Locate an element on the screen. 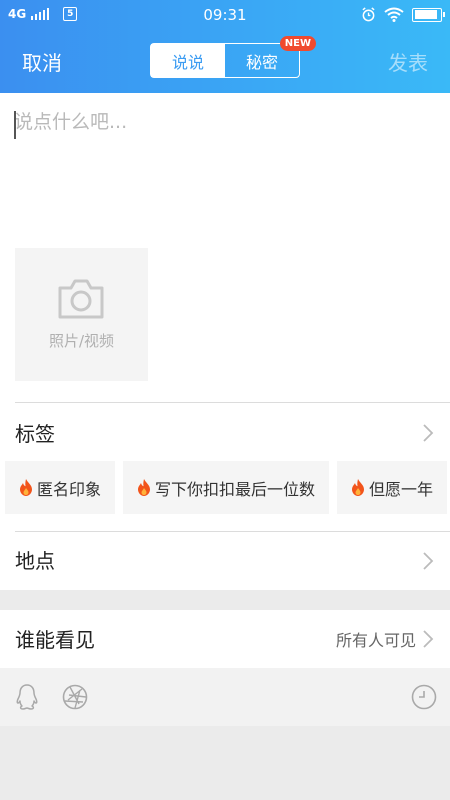  camera-icon is located at coordinates (81, 299).